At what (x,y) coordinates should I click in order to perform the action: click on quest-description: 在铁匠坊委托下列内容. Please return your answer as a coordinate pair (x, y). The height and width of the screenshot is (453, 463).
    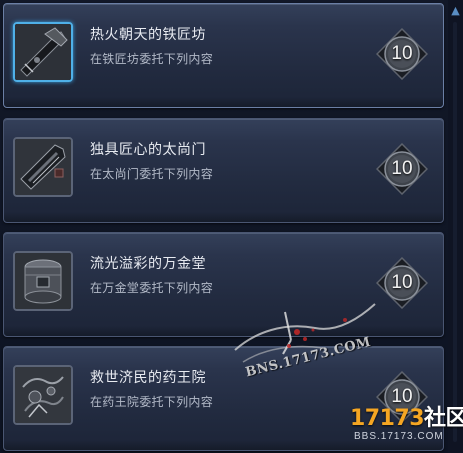
    Looking at the image, I should click on (152, 59).